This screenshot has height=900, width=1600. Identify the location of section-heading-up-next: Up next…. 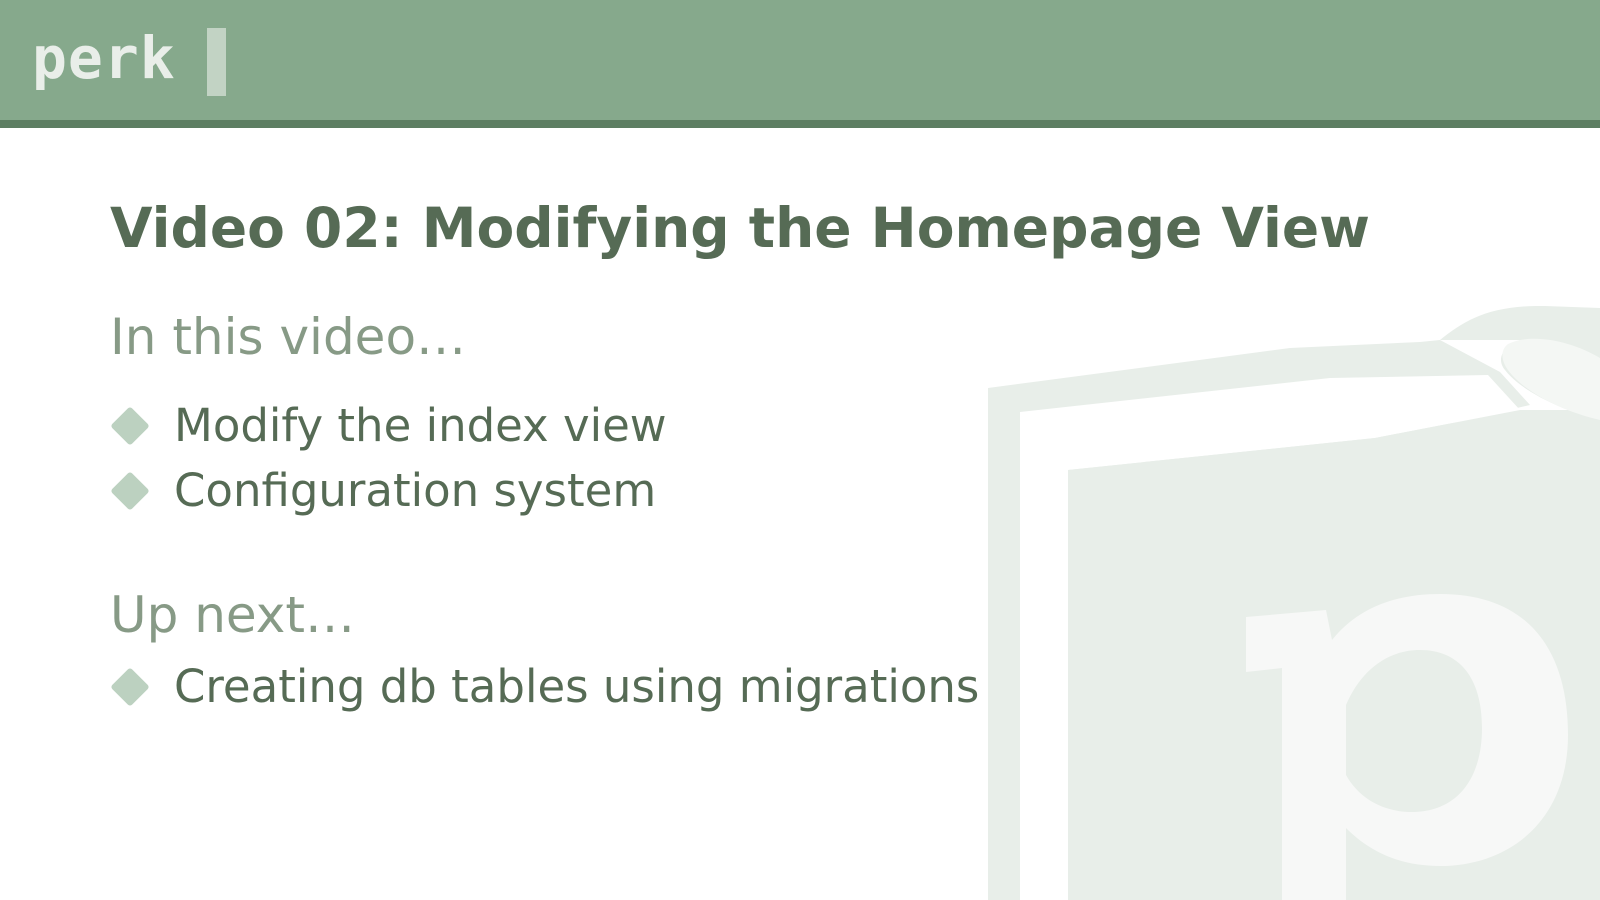
(232, 615).